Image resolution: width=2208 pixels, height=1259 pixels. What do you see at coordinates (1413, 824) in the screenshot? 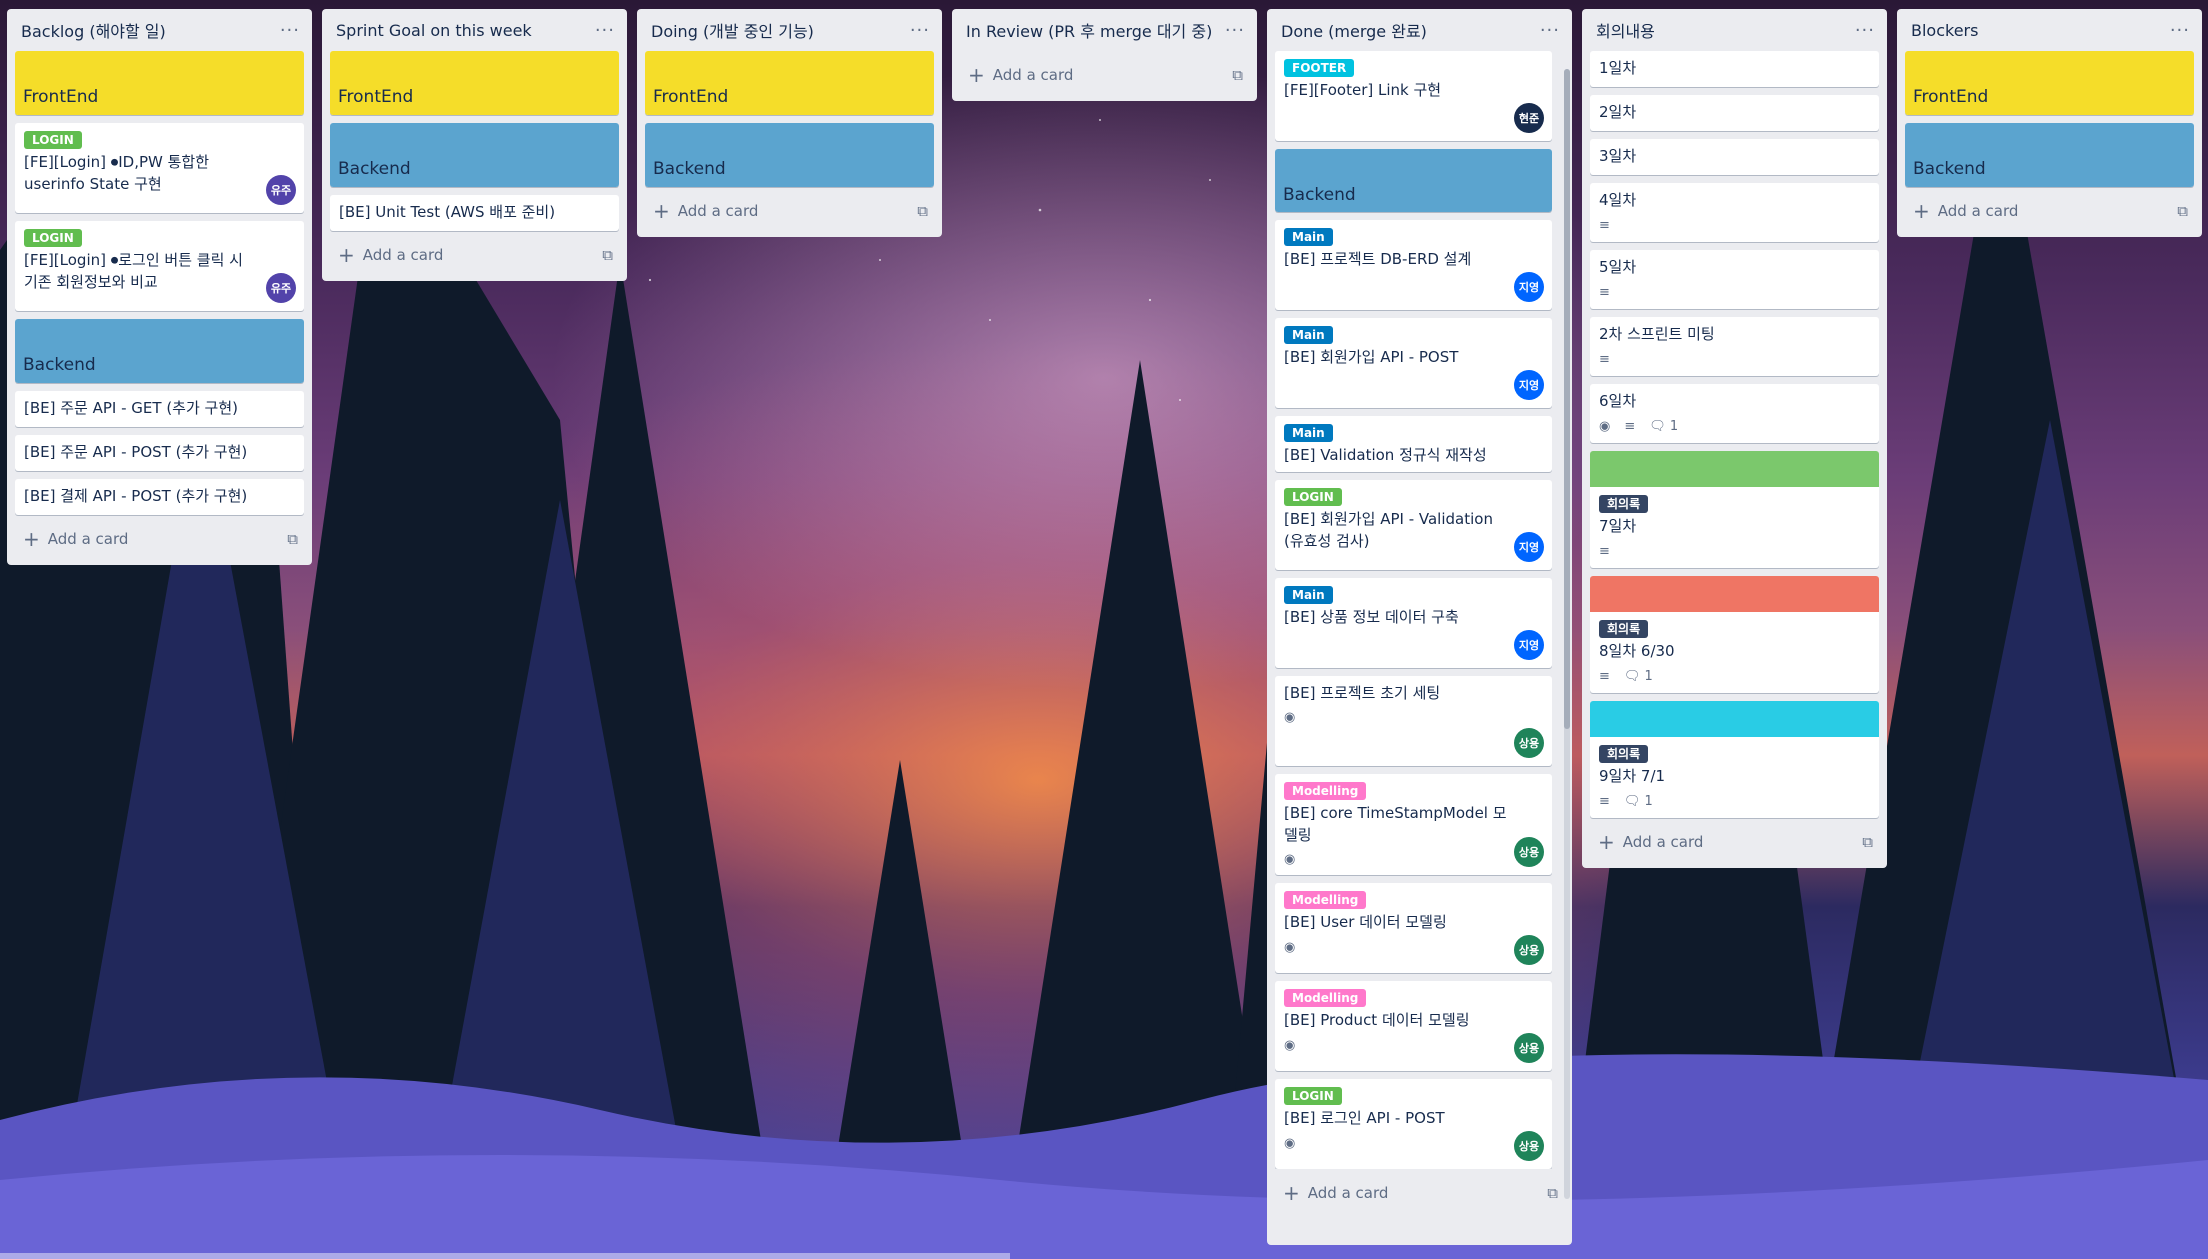
I see `card: Modelling [BE] core TimeStampModel 모델링 ◉ 상용` at bounding box center [1413, 824].